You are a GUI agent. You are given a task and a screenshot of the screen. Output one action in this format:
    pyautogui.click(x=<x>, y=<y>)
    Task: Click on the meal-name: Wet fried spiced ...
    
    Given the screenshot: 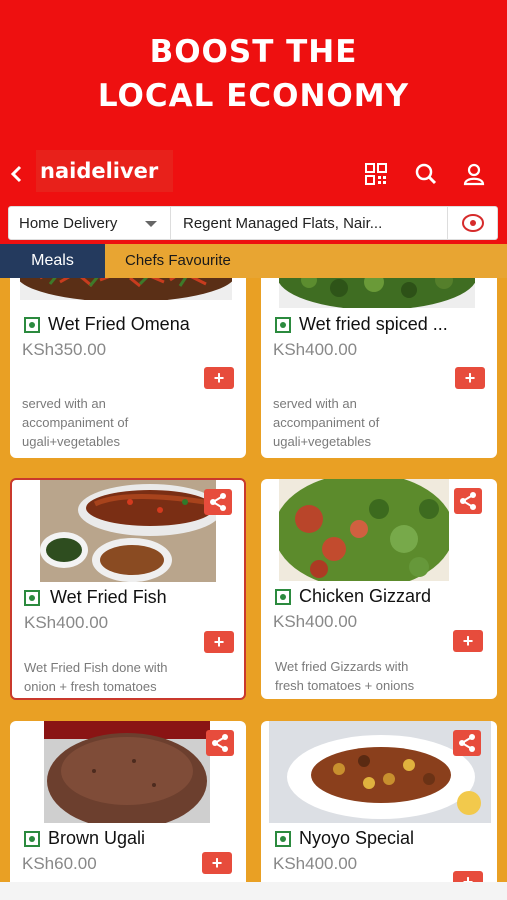 What is the action you would take?
    pyautogui.click(x=373, y=324)
    